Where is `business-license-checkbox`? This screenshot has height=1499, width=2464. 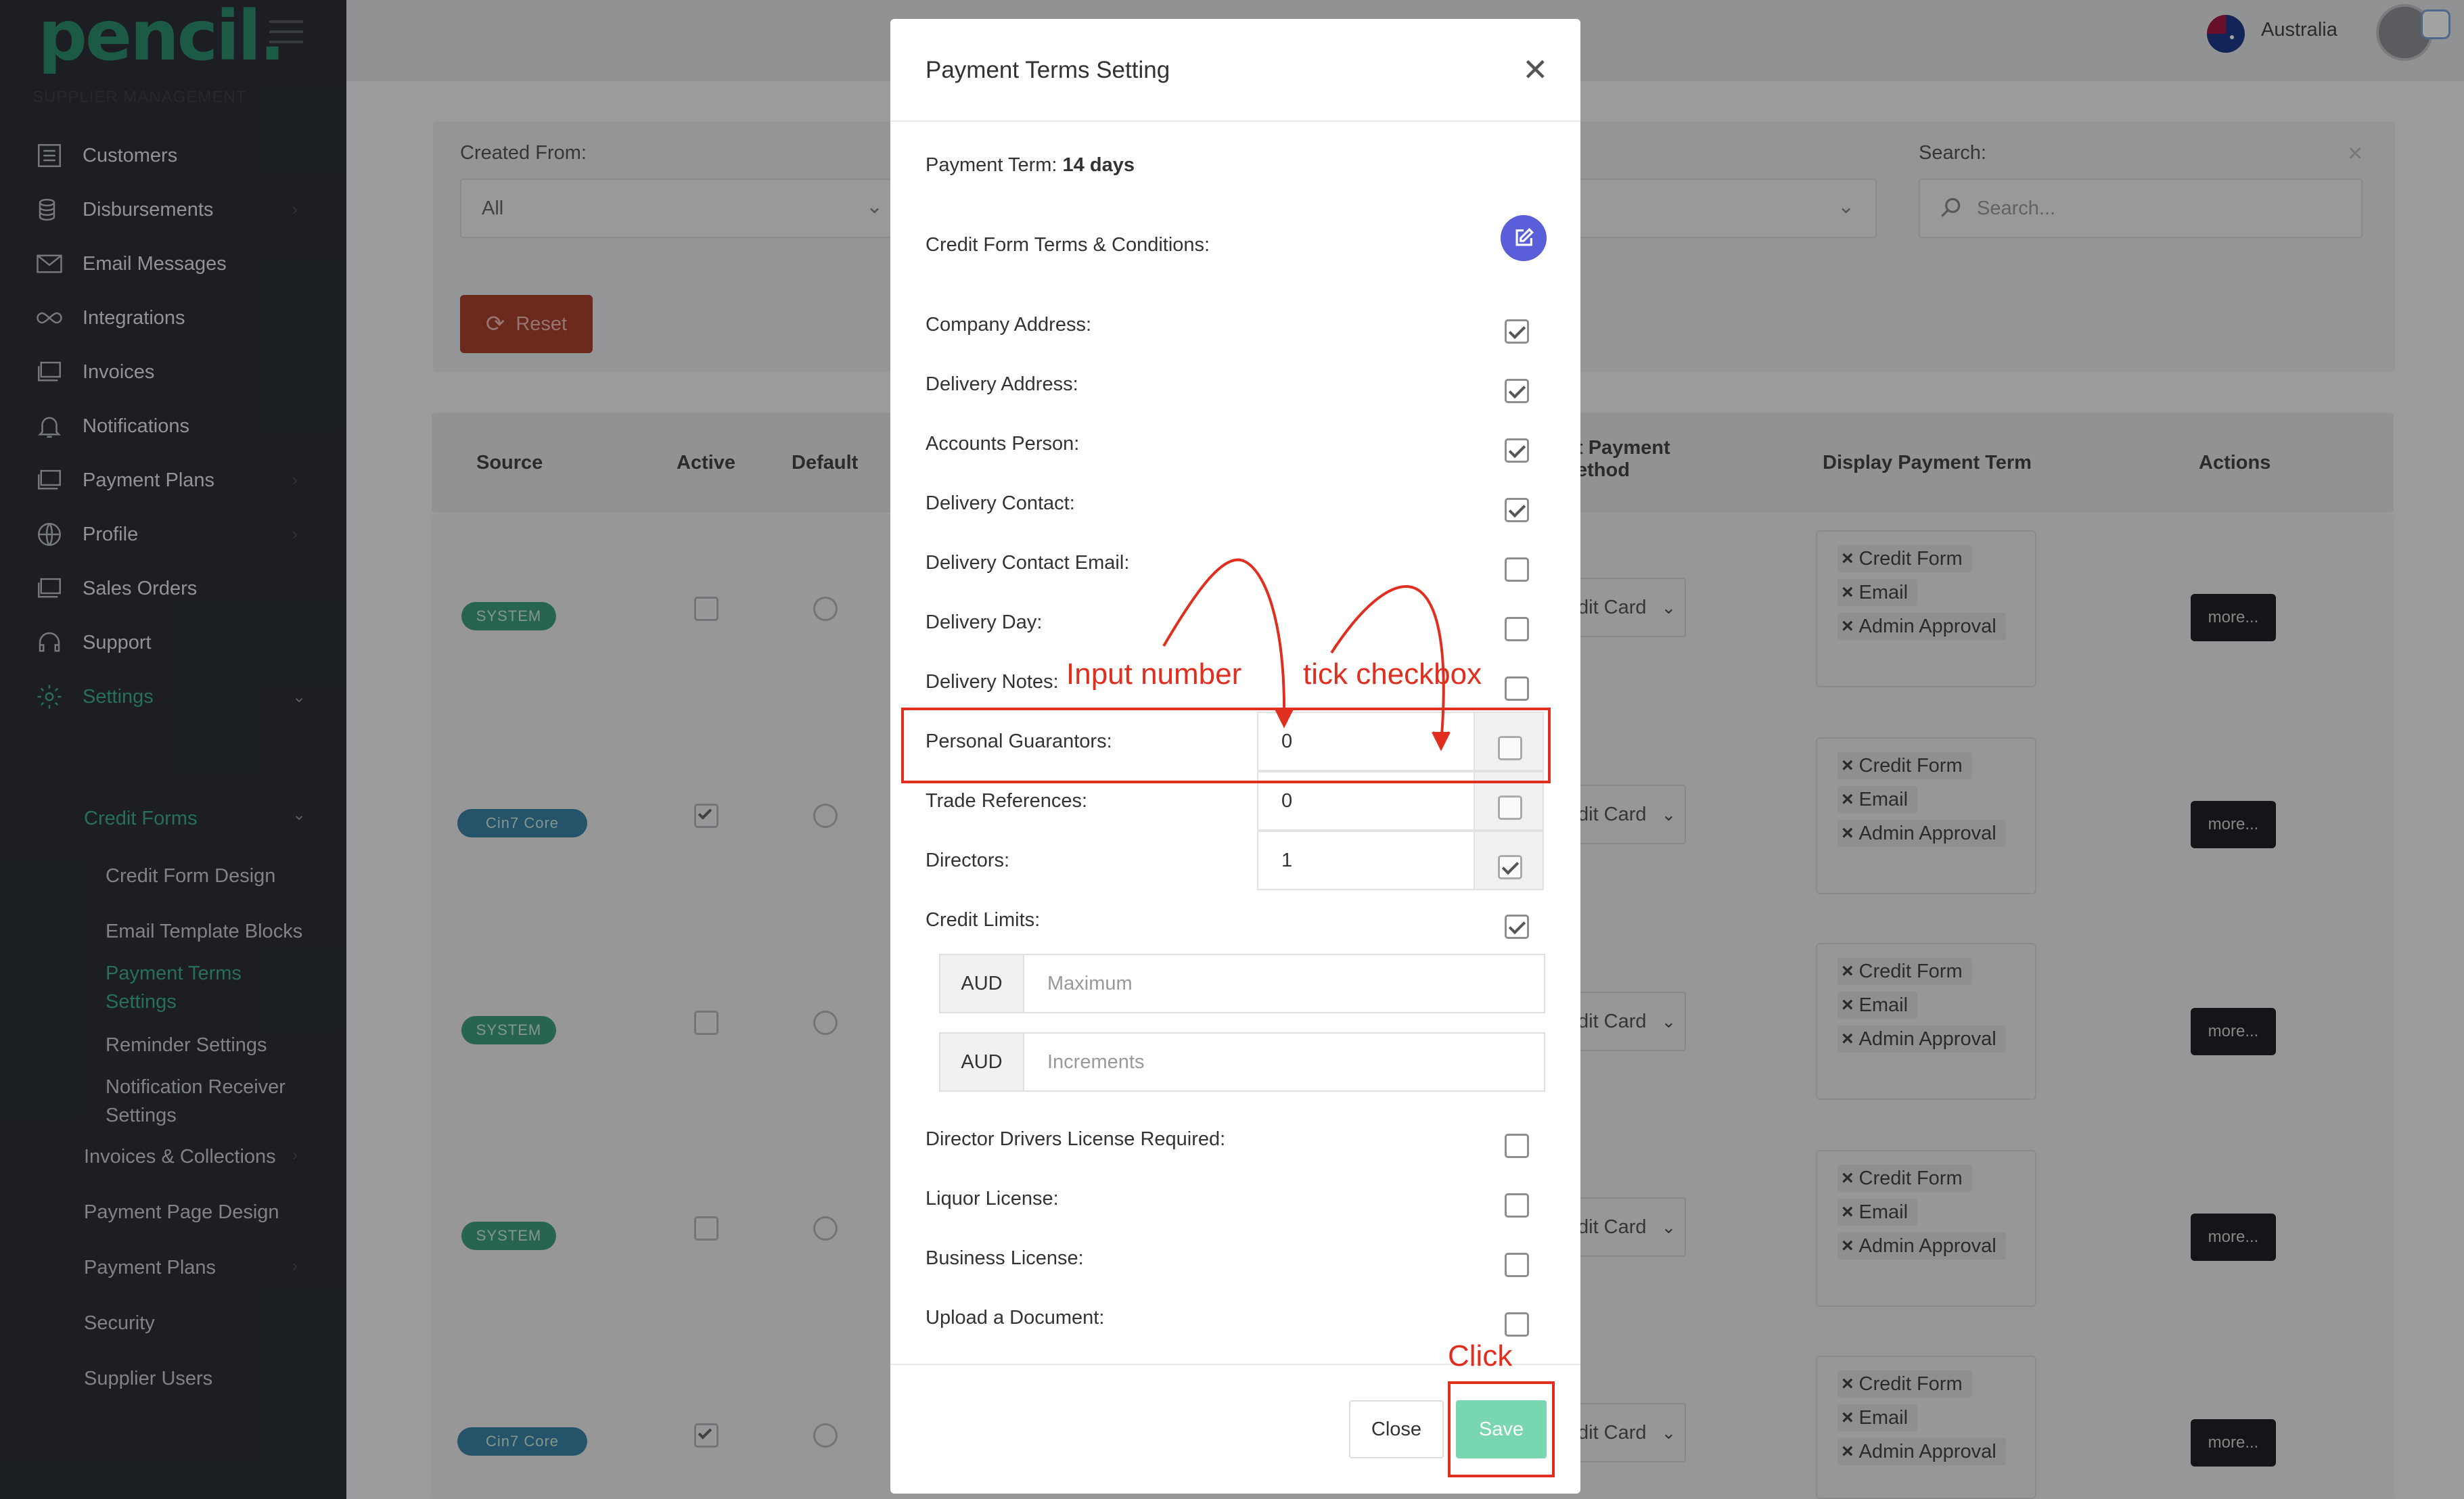
business-license-checkbox is located at coordinates (1517, 1265).